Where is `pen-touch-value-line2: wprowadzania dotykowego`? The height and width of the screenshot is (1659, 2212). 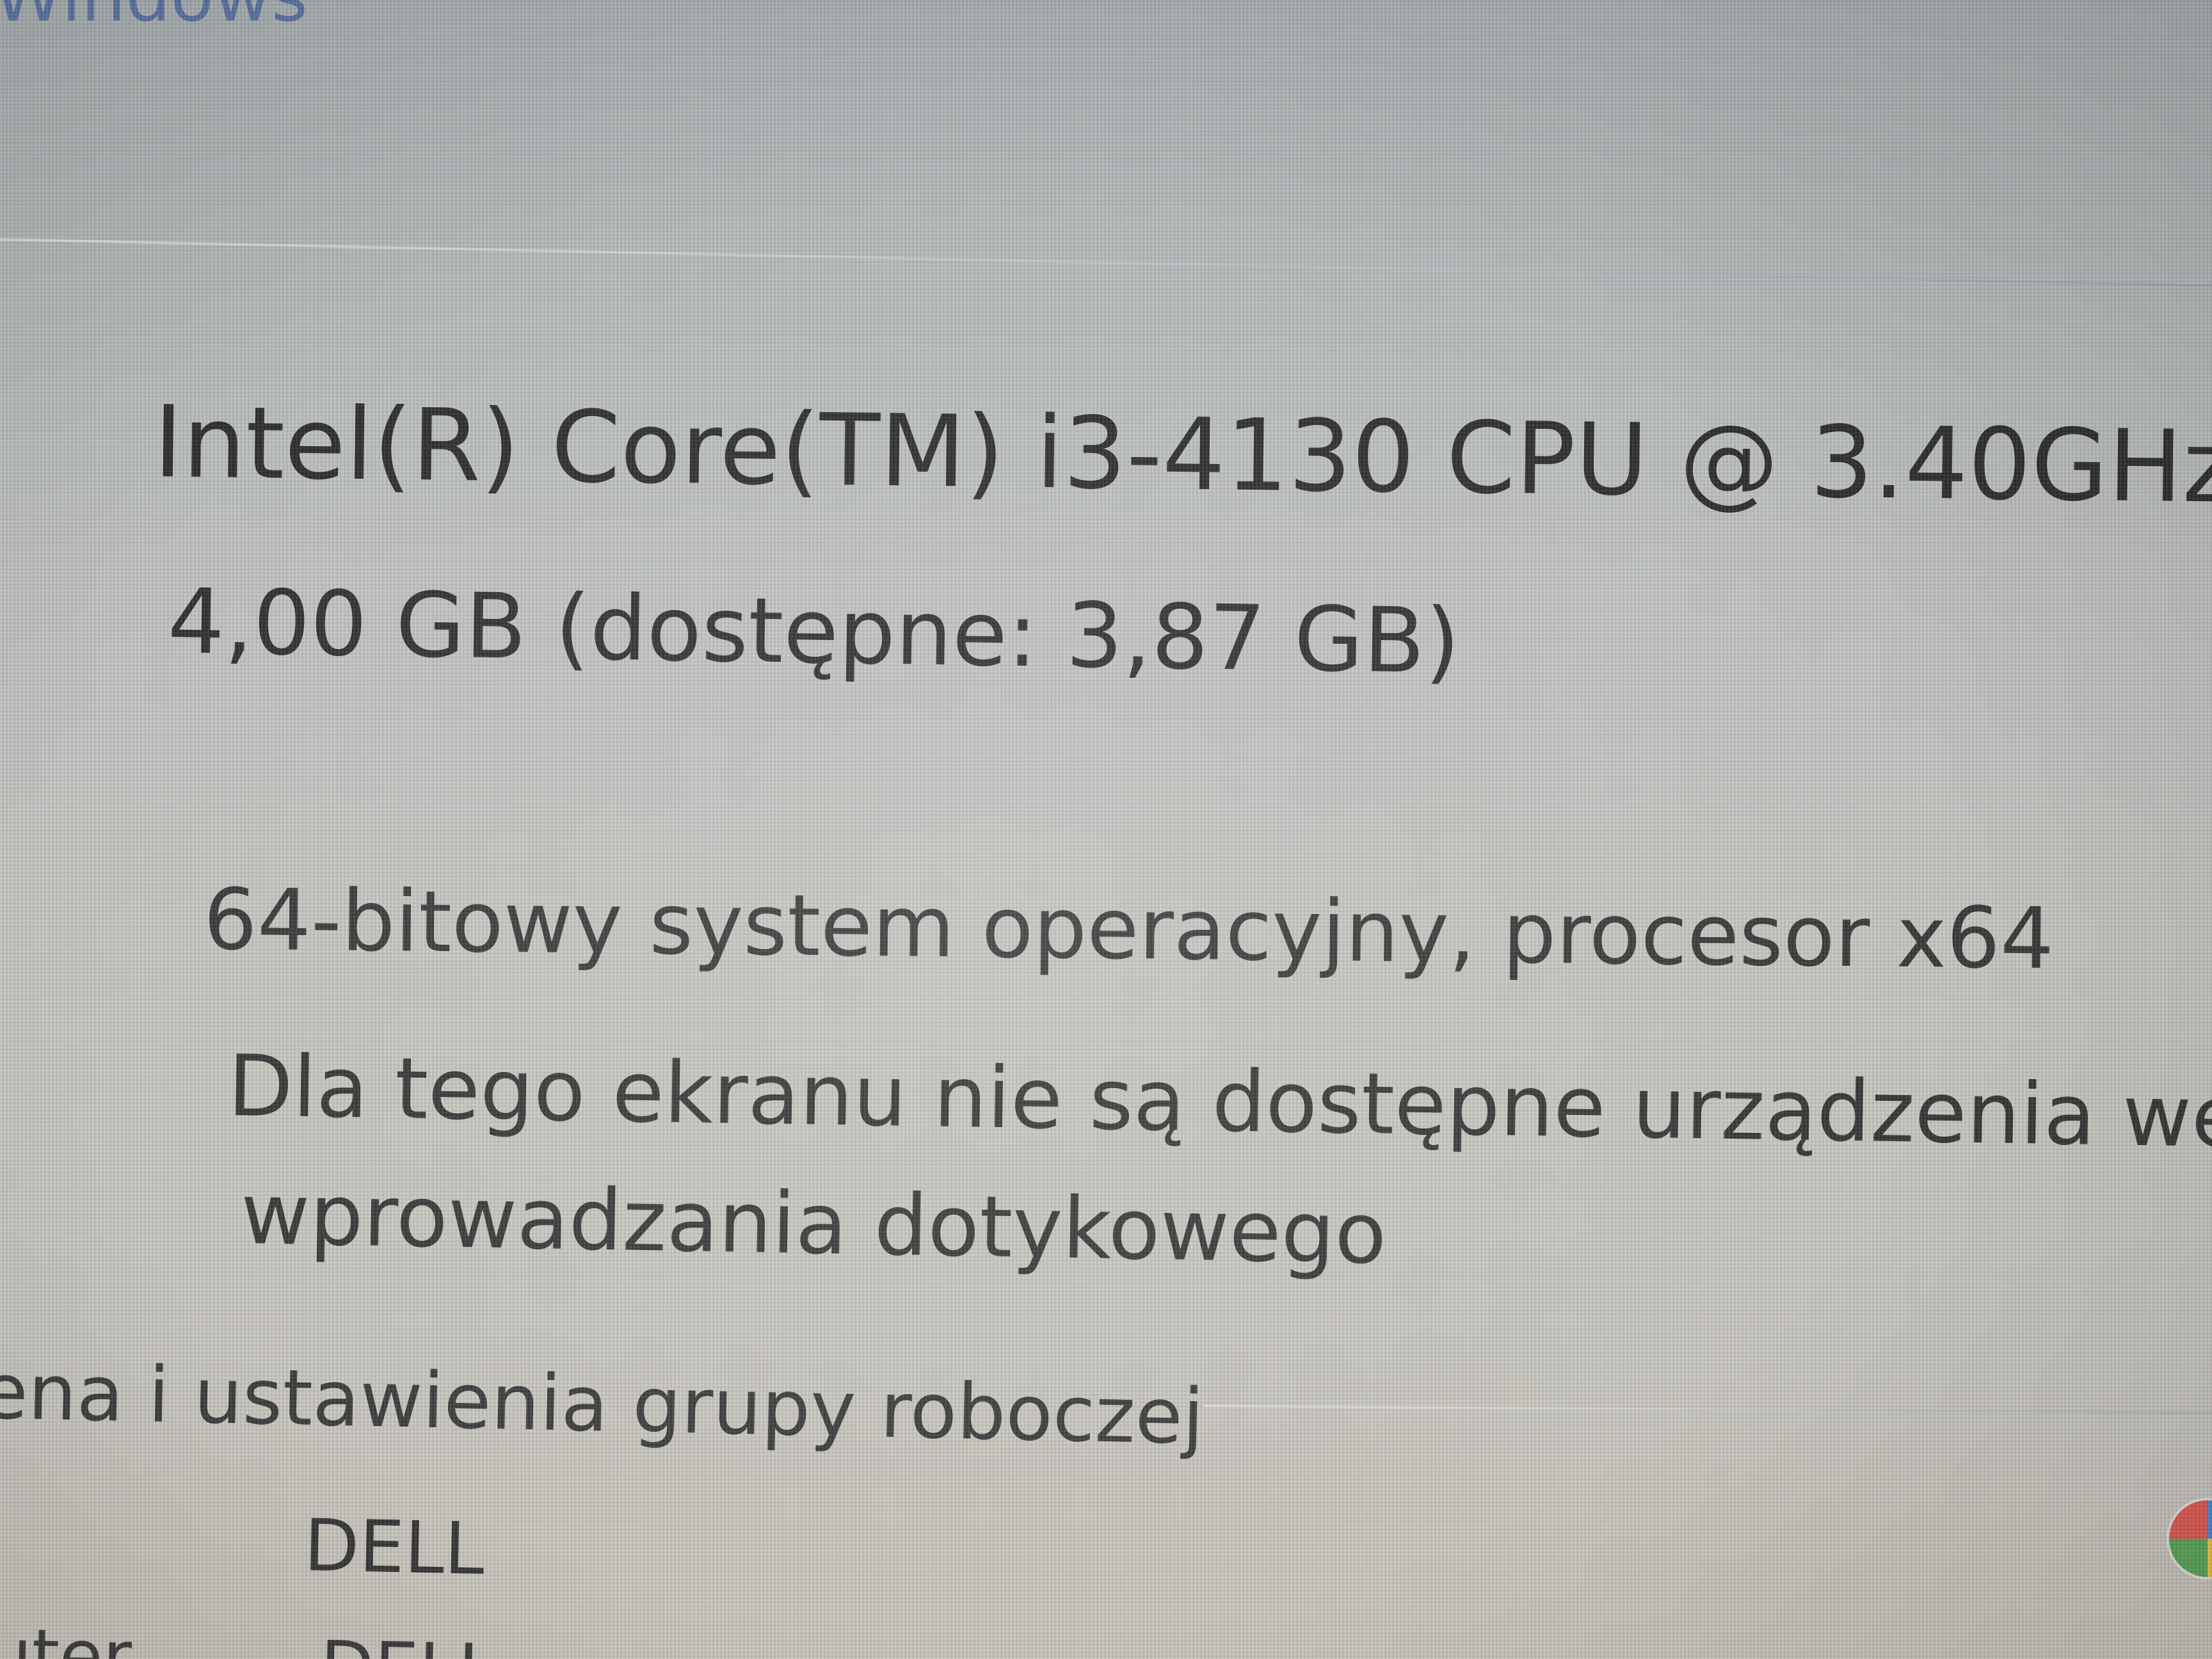
pen-touch-value-line2: wprowadzania dotykowego is located at coordinates (813, 1224).